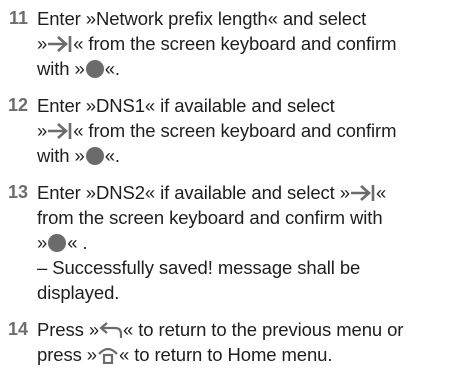 This screenshot has width=457, height=384. Describe the element at coordinates (78, 292) in the screenshot. I see `success-note-cont: displayed.` at that location.